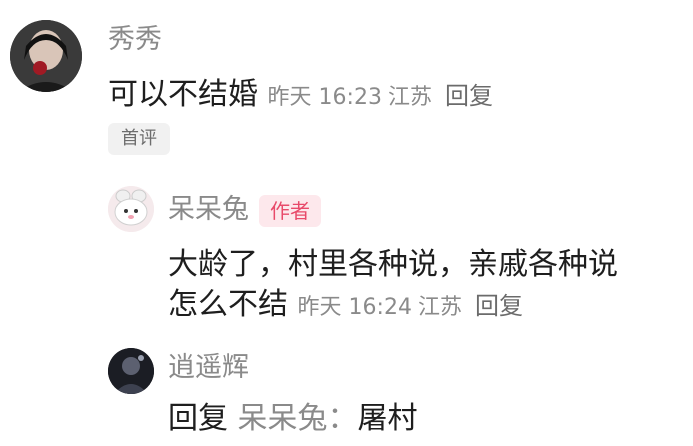 This screenshot has height=446, width=693. Describe the element at coordinates (139, 139) in the screenshot. I see `first-comment-tag: 首评` at that location.